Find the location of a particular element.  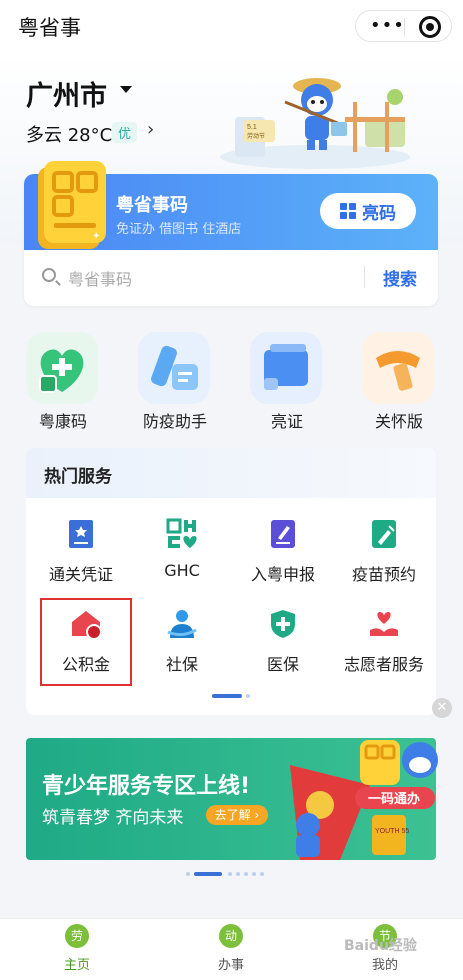

service-vaccine-appointment: 疫苗预约 is located at coordinates (384, 558).